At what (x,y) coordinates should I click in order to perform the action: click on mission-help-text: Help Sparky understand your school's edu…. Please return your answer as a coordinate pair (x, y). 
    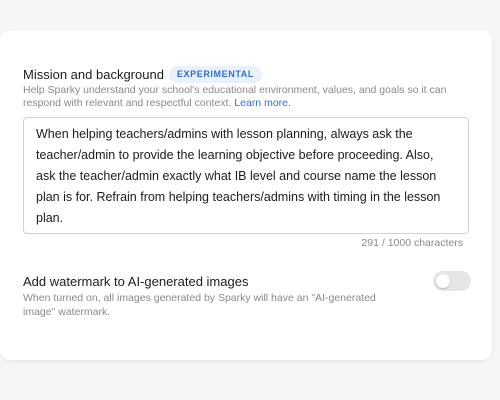
    Looking at the image, I should click on (243, 97).